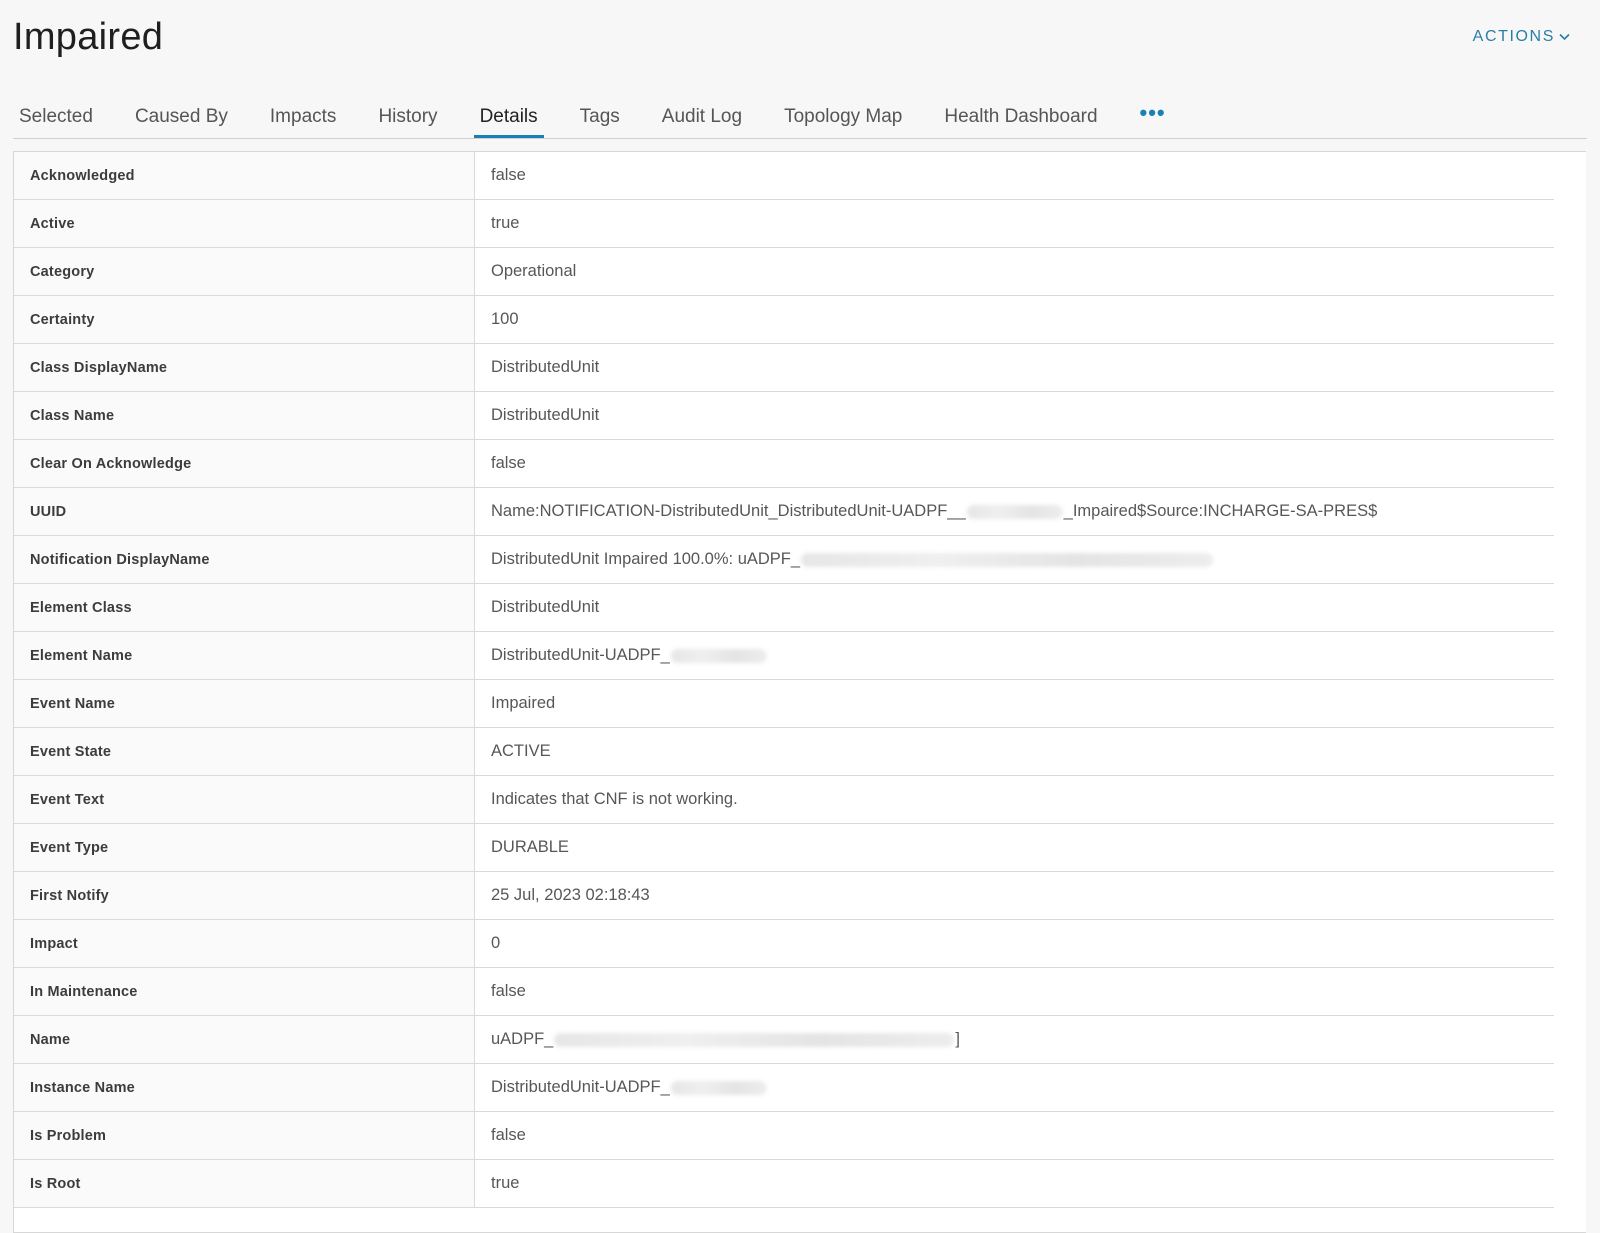 The width and height of the screenshot is (1600, 1233). I want to click on table-row: Element Name DistributedUnit-UADPF_, so click(784, 655).